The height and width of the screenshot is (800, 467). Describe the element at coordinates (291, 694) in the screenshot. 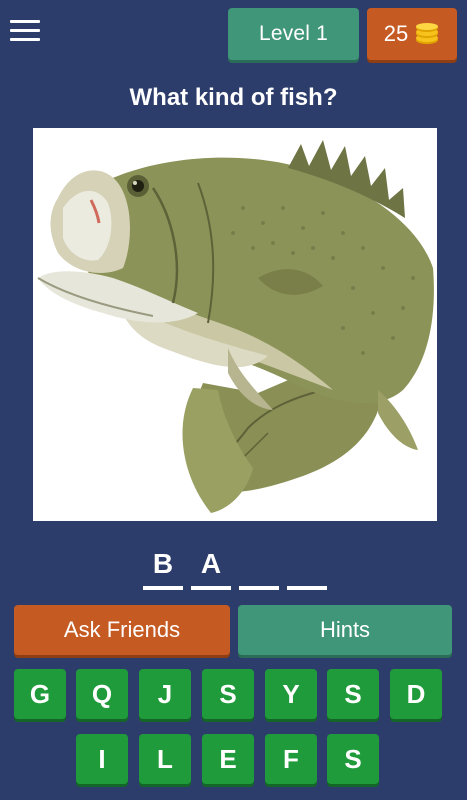

I see `letter-key: Y` at that location.